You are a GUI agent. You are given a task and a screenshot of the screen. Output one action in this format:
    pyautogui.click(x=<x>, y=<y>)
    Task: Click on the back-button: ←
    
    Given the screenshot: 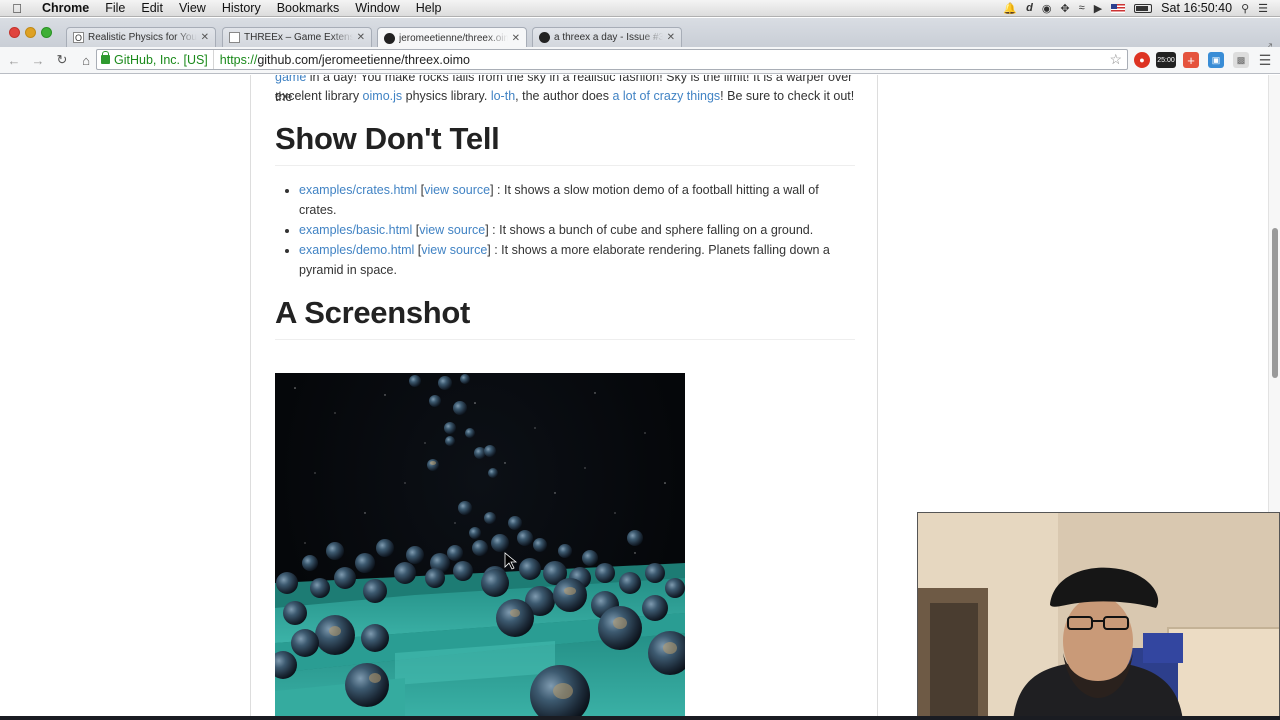 What is the action you would take?
    pyautogui.click(x=14, y=60)
    